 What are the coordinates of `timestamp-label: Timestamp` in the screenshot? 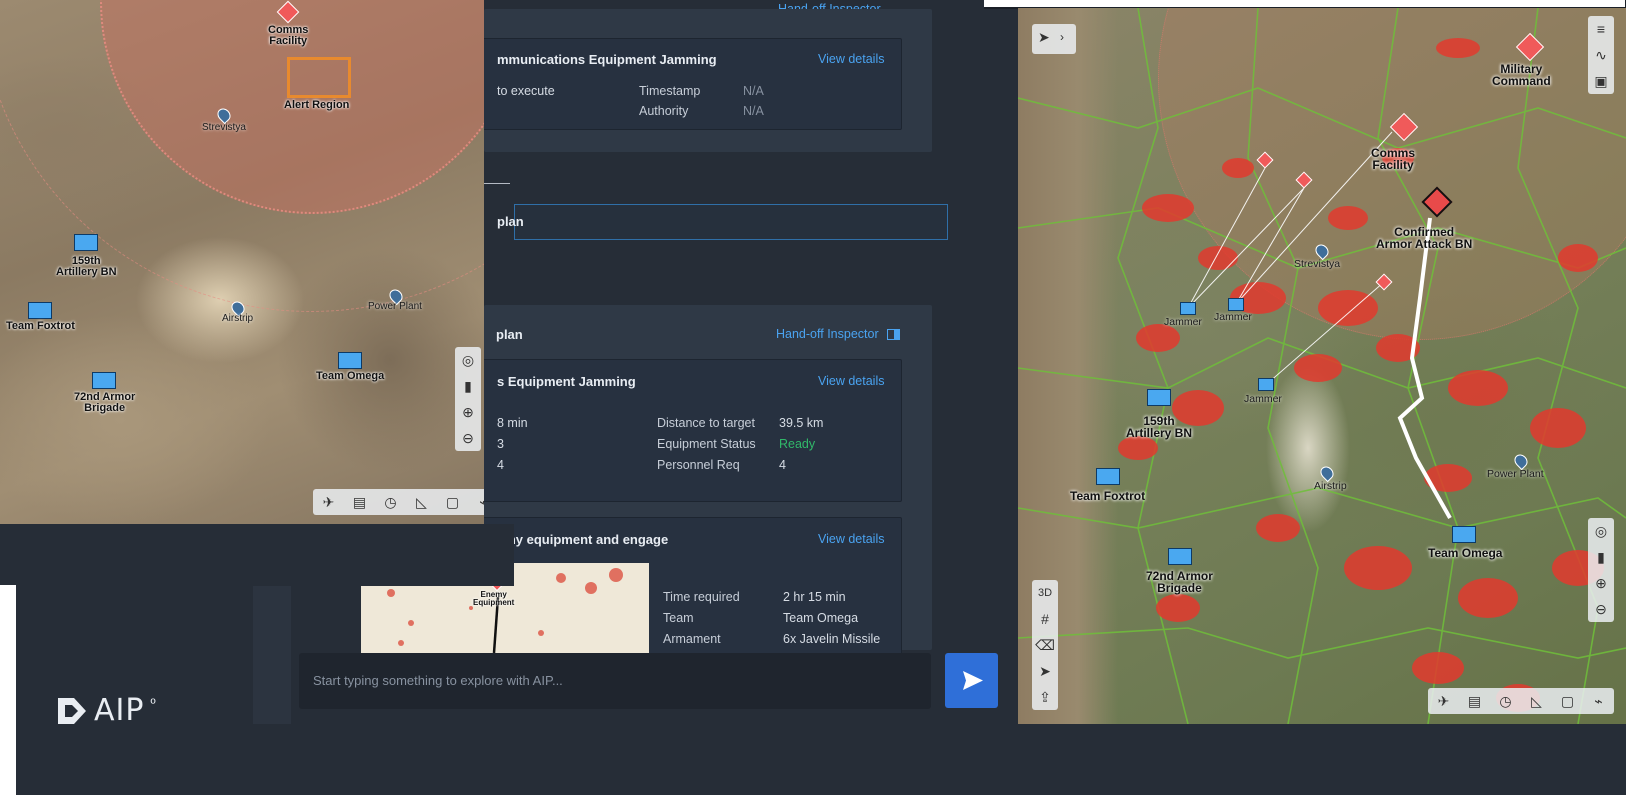 It's located at (670, 91).